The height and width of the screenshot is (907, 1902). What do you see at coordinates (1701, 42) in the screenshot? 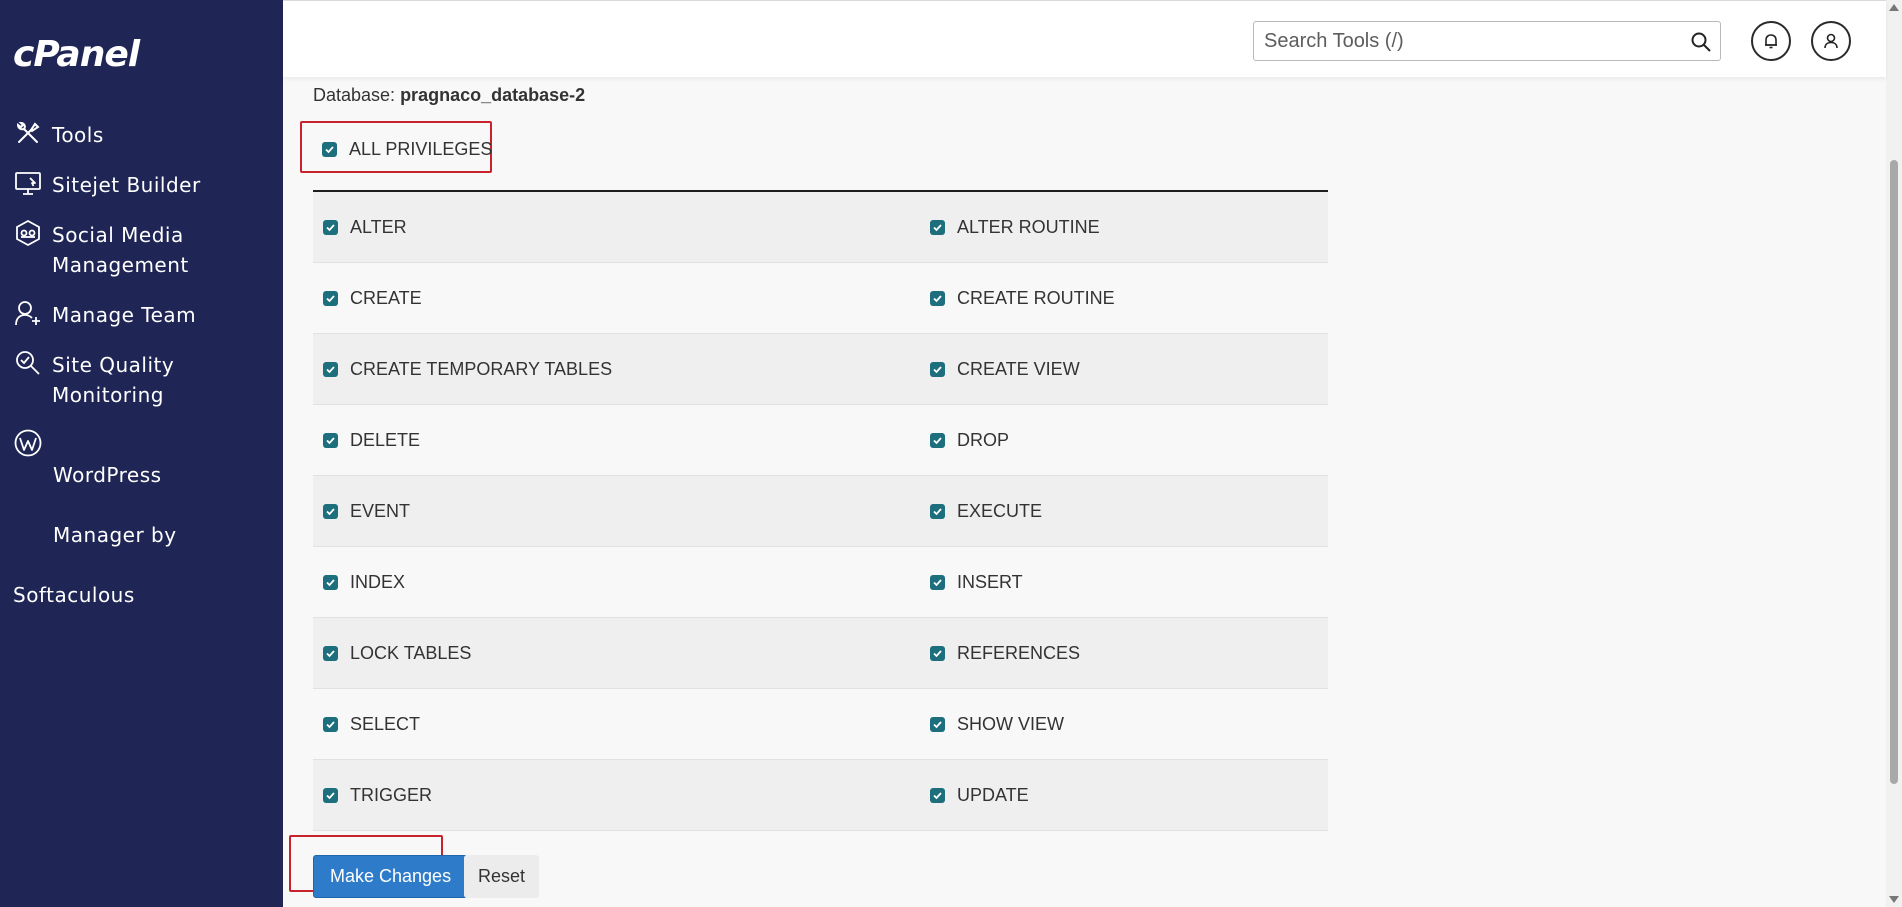
I see `search-icon` at bounding box center [1701, 42].